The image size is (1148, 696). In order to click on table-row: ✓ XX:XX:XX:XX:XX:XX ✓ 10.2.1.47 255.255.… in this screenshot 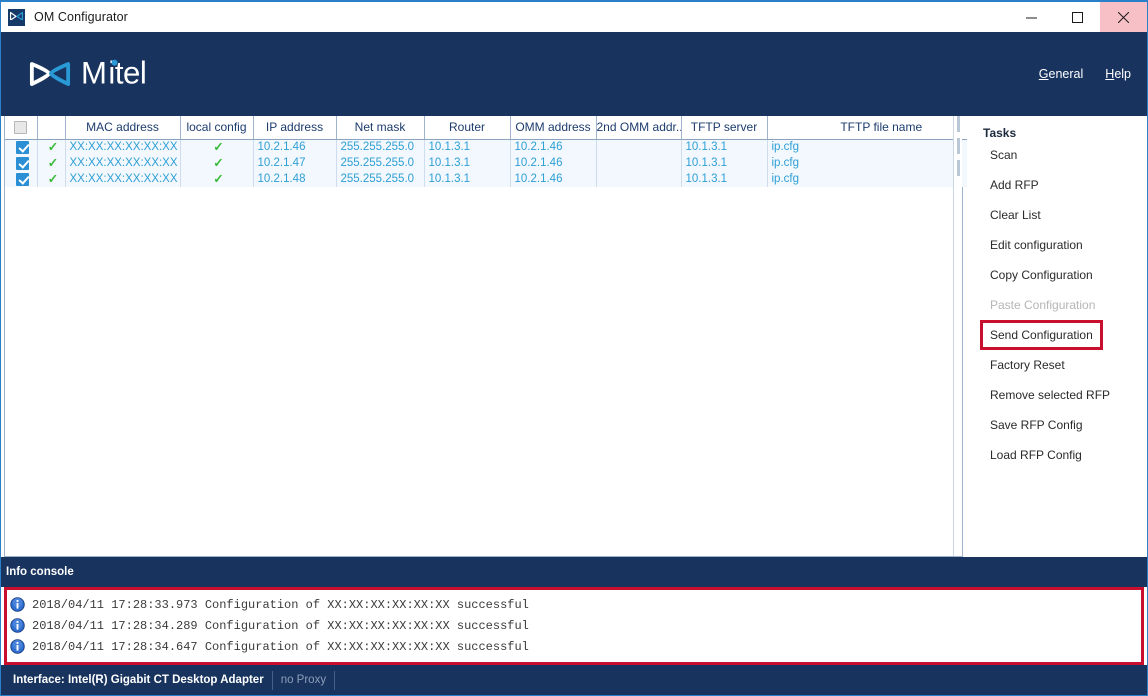, I will do `click(500, 163)`.